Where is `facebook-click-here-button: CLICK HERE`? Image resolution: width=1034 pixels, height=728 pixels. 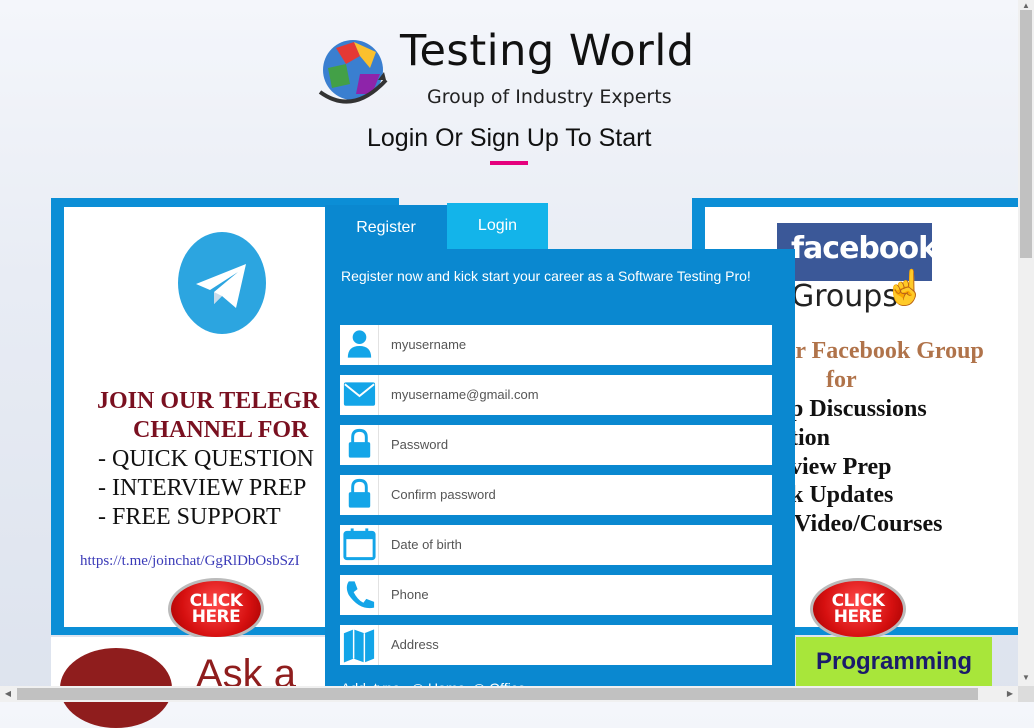 facebook-click-here-button: CLICK HERE is located at coordinates (858, 609).